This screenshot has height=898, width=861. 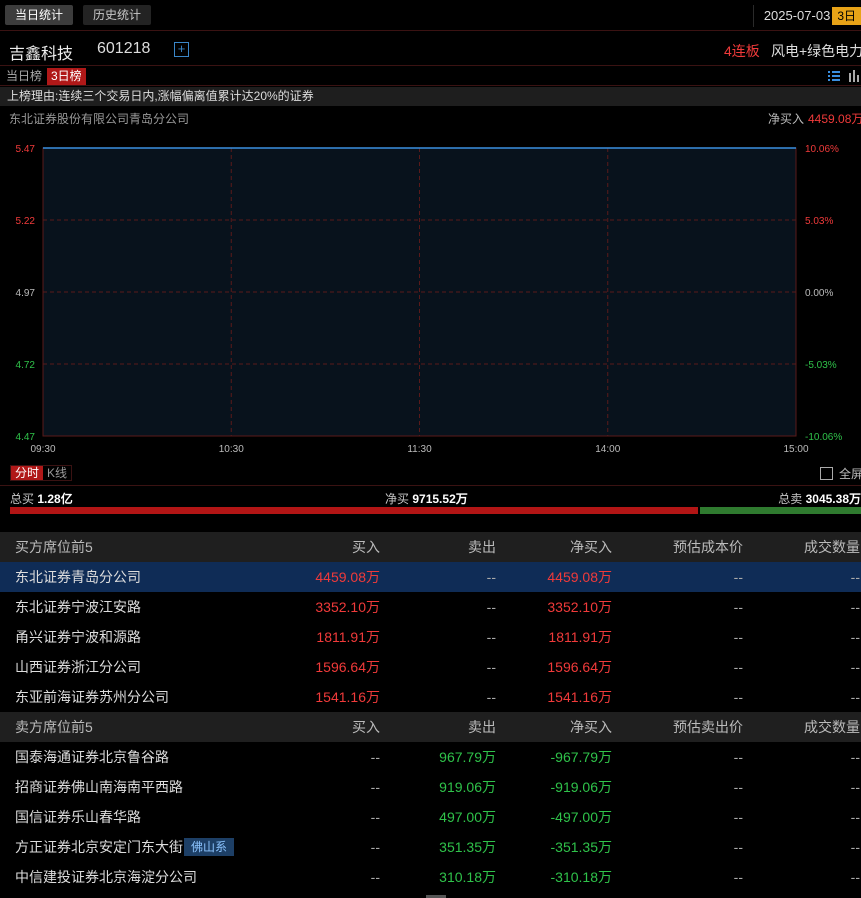 What do you see at coordinates (430, 847) in the screenshot?
I see `sell-table-row: 方正证券北京安定门东大街 佛山系 -- 351.35万 -351.35万 -- --` at bounding box center [430, 847].